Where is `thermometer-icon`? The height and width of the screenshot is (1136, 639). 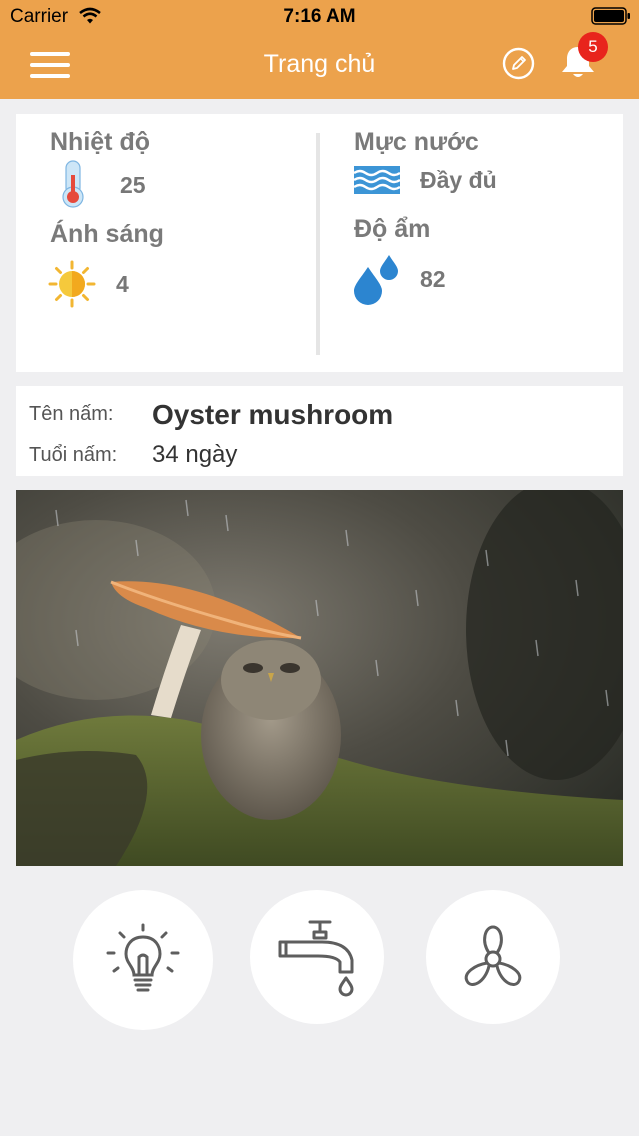
thermometer-icon is located at coordinates (73, 184).